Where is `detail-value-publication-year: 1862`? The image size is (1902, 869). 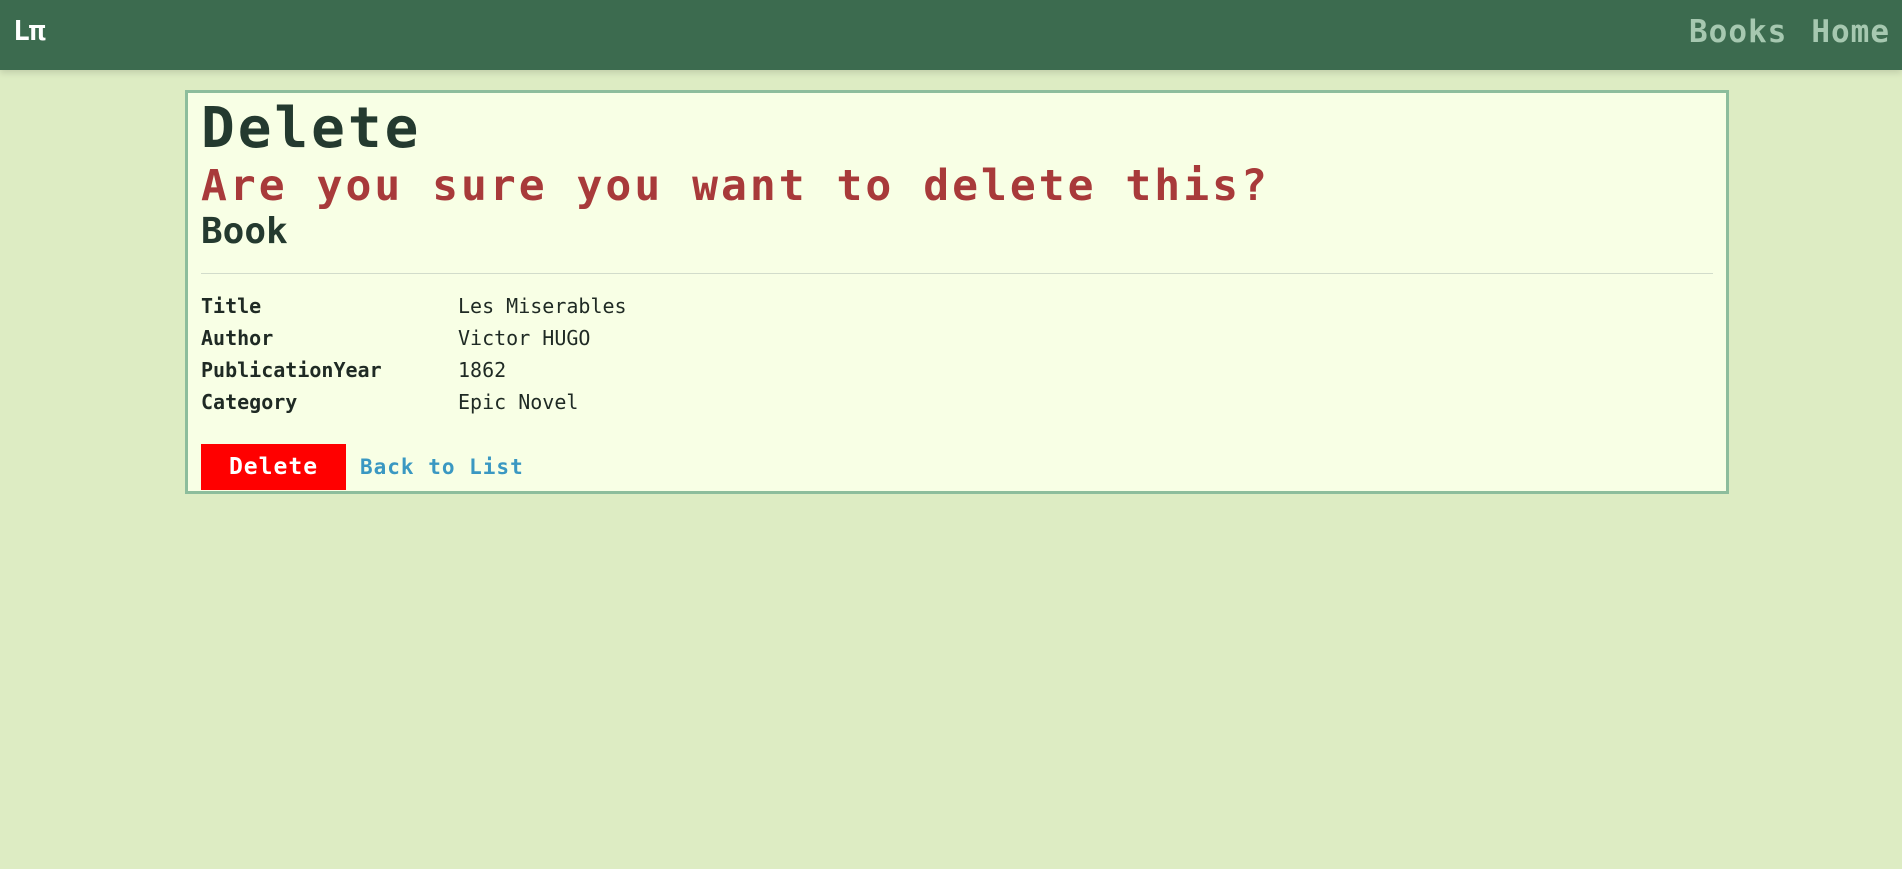
detail-value-publication-year: 1862 is located at coordinates (482, 370).